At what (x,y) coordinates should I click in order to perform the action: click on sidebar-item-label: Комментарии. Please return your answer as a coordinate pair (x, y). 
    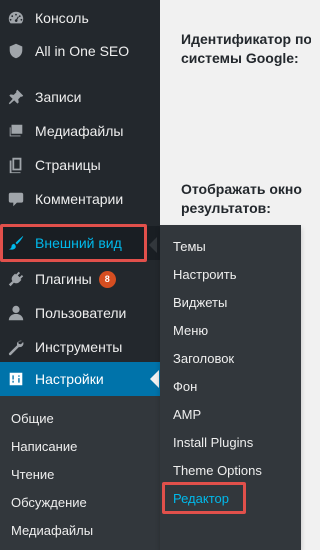
    Looking at the image, I should click on (79, 199).